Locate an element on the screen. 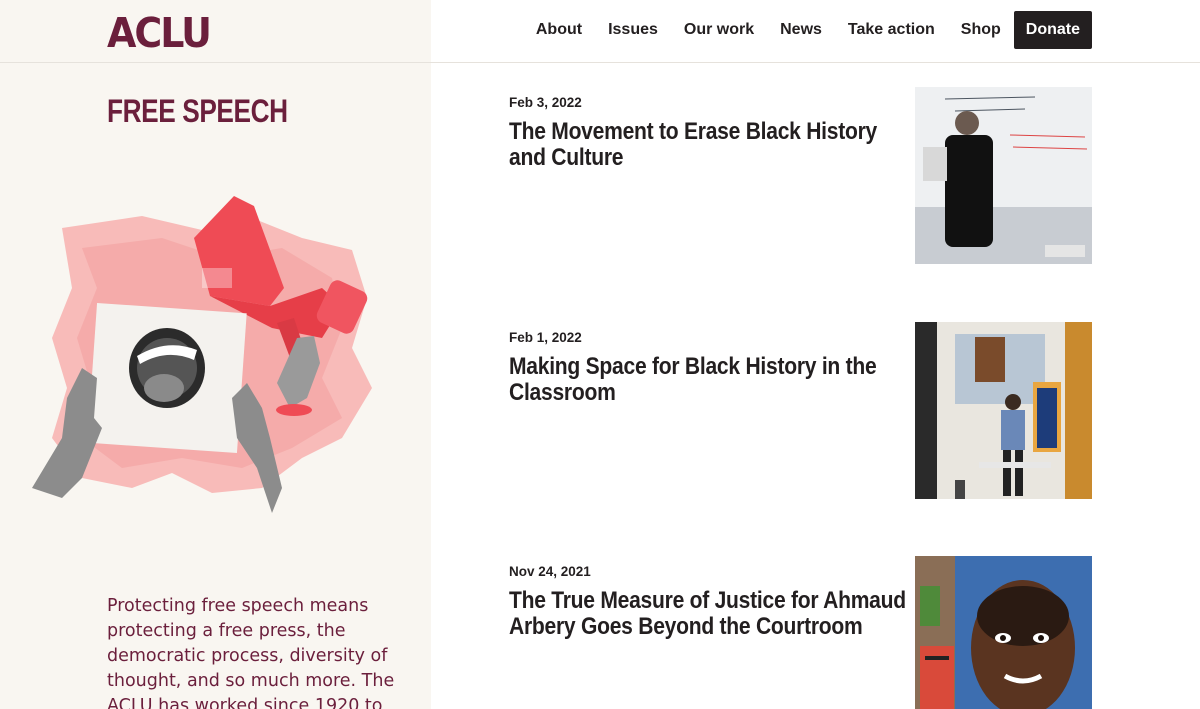  article-date: Feb 3, 2022 is located at coordinates (545, 102).